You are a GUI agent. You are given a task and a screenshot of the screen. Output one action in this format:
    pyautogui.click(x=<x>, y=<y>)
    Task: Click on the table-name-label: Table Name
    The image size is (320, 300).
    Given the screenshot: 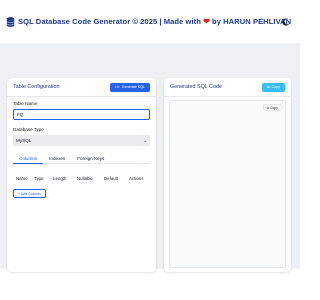 What is the action you would take?
    pyautogui.click(x=25, y=103)
    